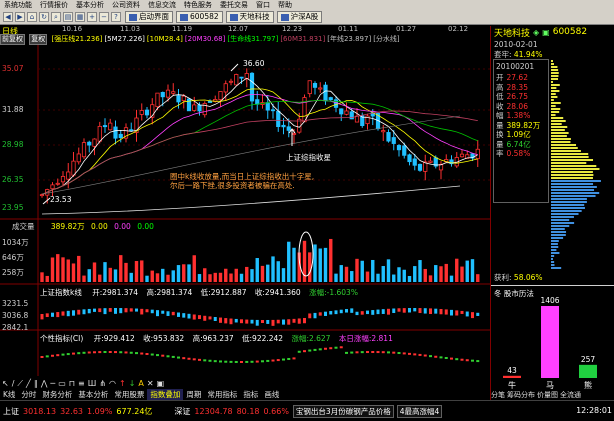 The width and height of the screenshot is (614, 421). Describe the element at coordinates (32, 17) in the screenshot. I see `home-icon: ⌂` at that location.